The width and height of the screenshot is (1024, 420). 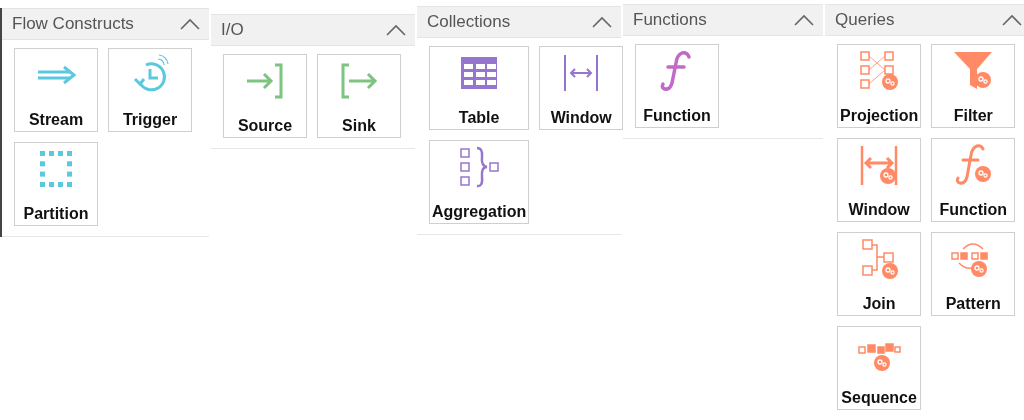 I want to click on palette-item: Sink, so click(x=359, y=96).